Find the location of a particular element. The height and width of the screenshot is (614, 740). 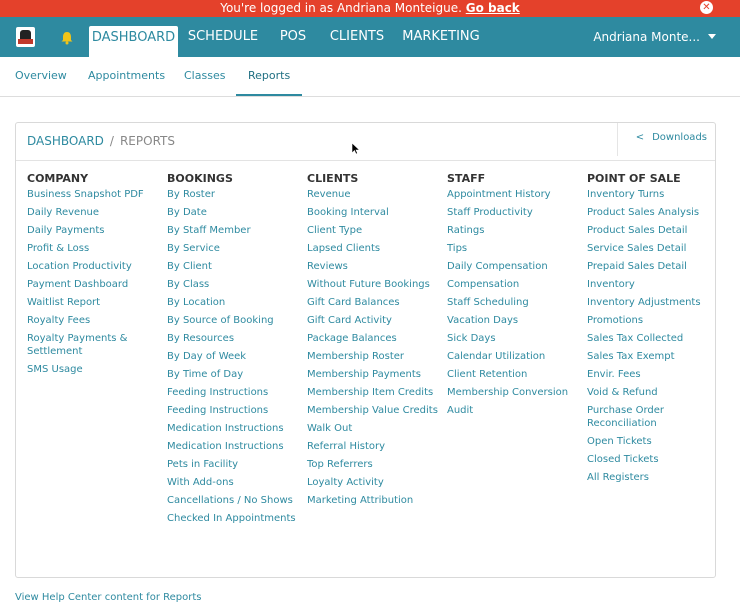

report-link: Inventory Adjustments is located at coordinates (657, 302).